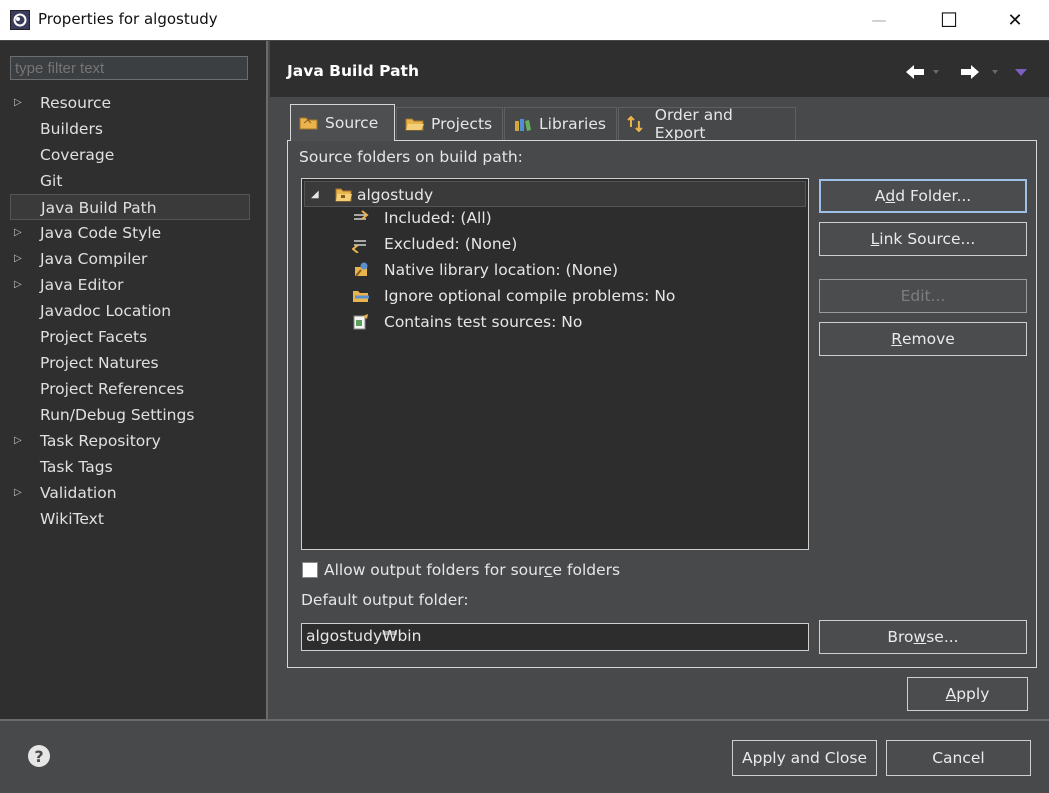 This screenshot has height=793, width=1049. I want to click on allow-output-folders-checkbox, so click(310, 570).